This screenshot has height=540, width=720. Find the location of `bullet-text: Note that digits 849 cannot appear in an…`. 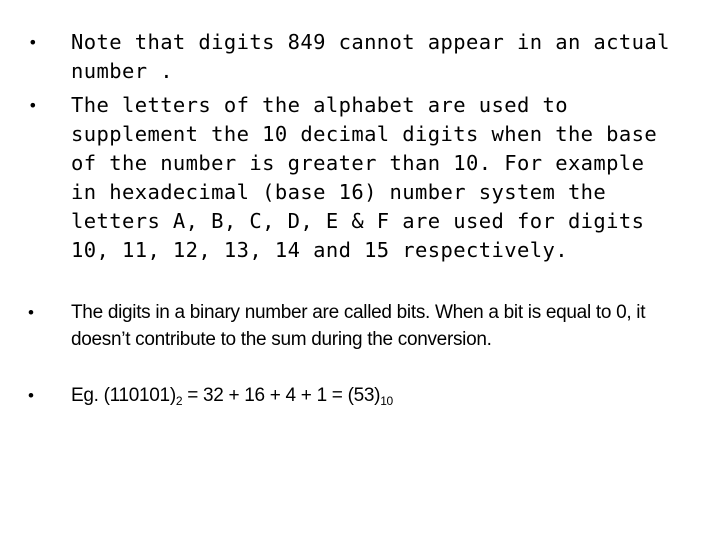

bullet-text: Note that digits 849 cannot appear in an… is located at coordinates (370, 56).